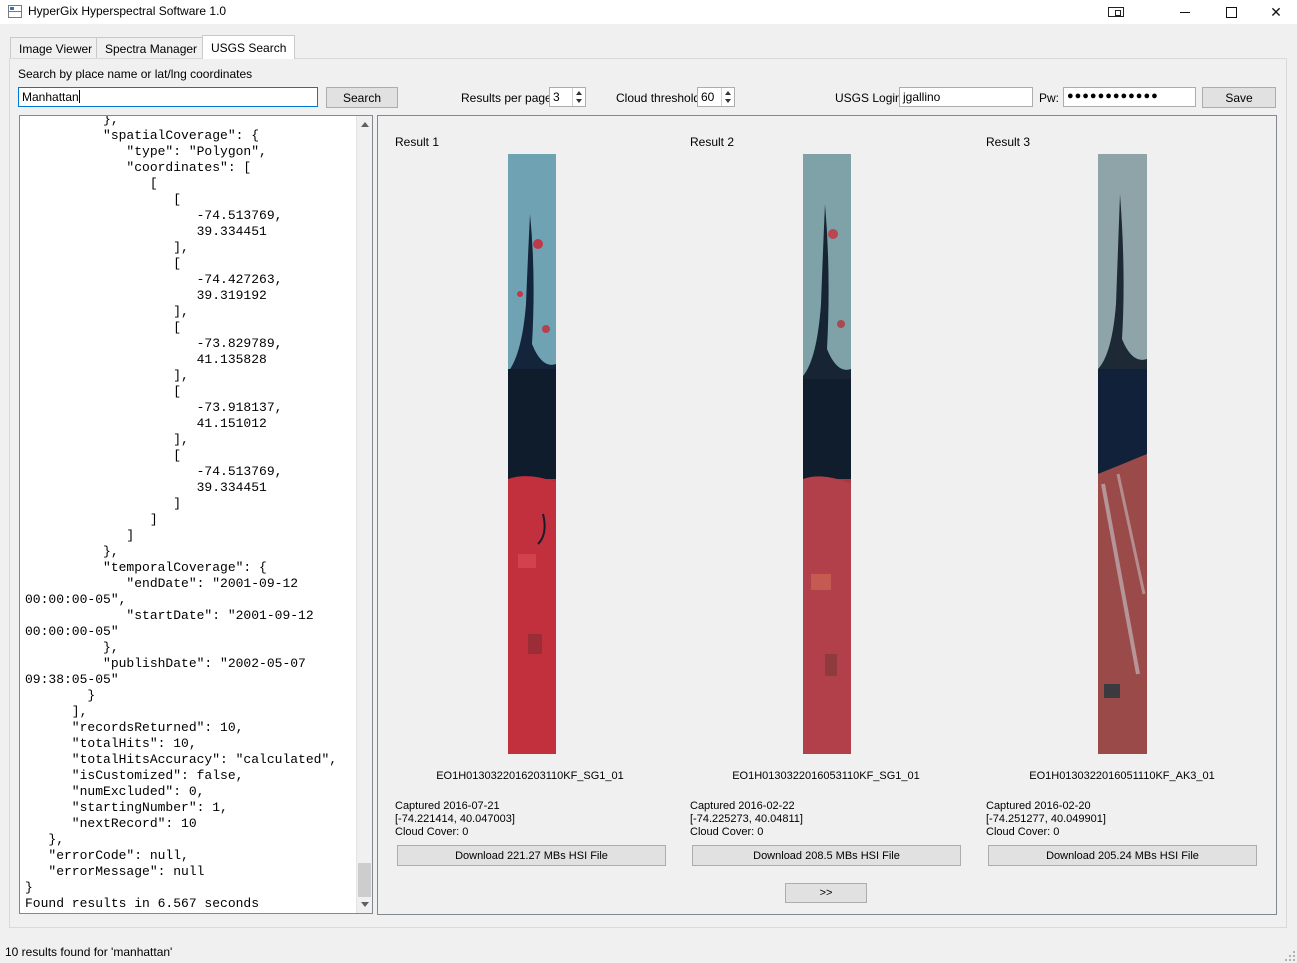 The image size is (1297, 963). What do you see at coordinates (15, 11) in the screenshot?
I see `app-icon` at bounding box center [15, 11].